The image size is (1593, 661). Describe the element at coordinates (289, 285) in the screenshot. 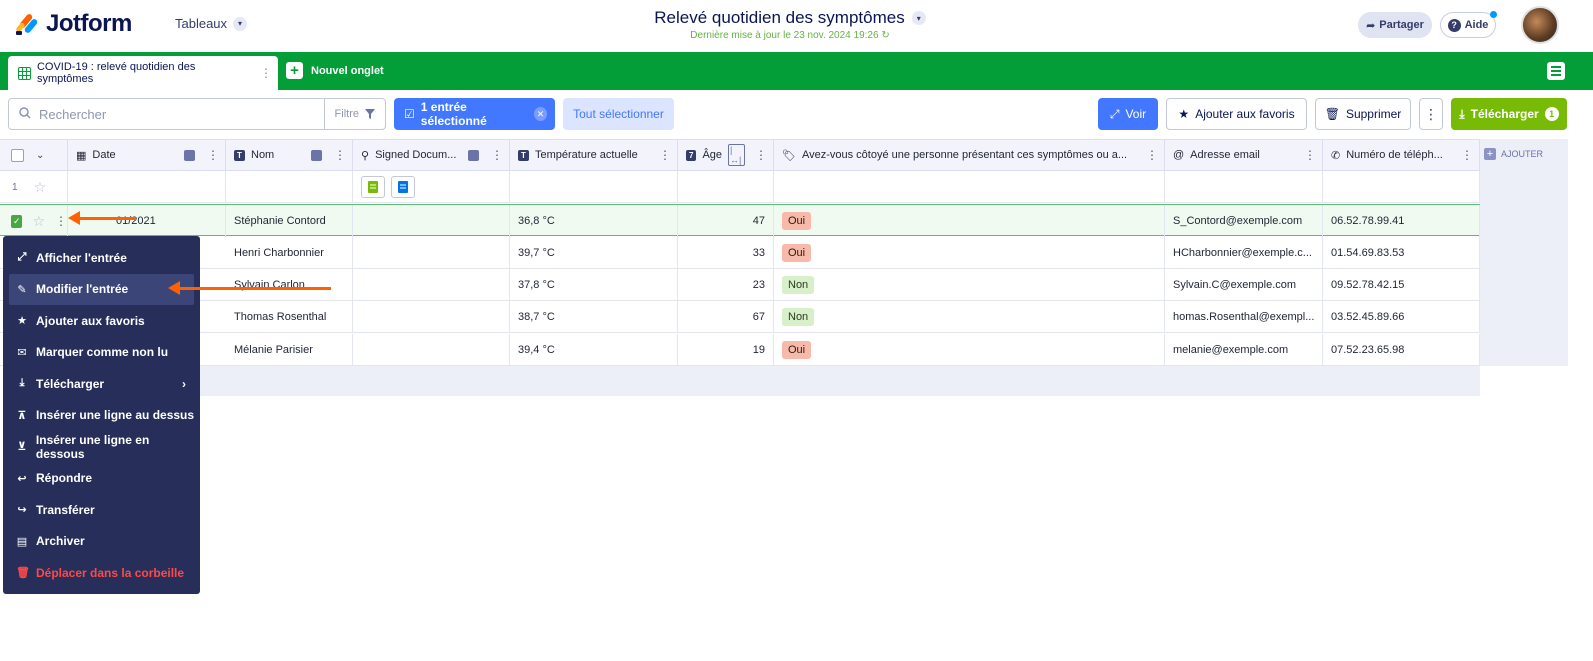

I see `name-cell: Sylvain Carlon` at that location.